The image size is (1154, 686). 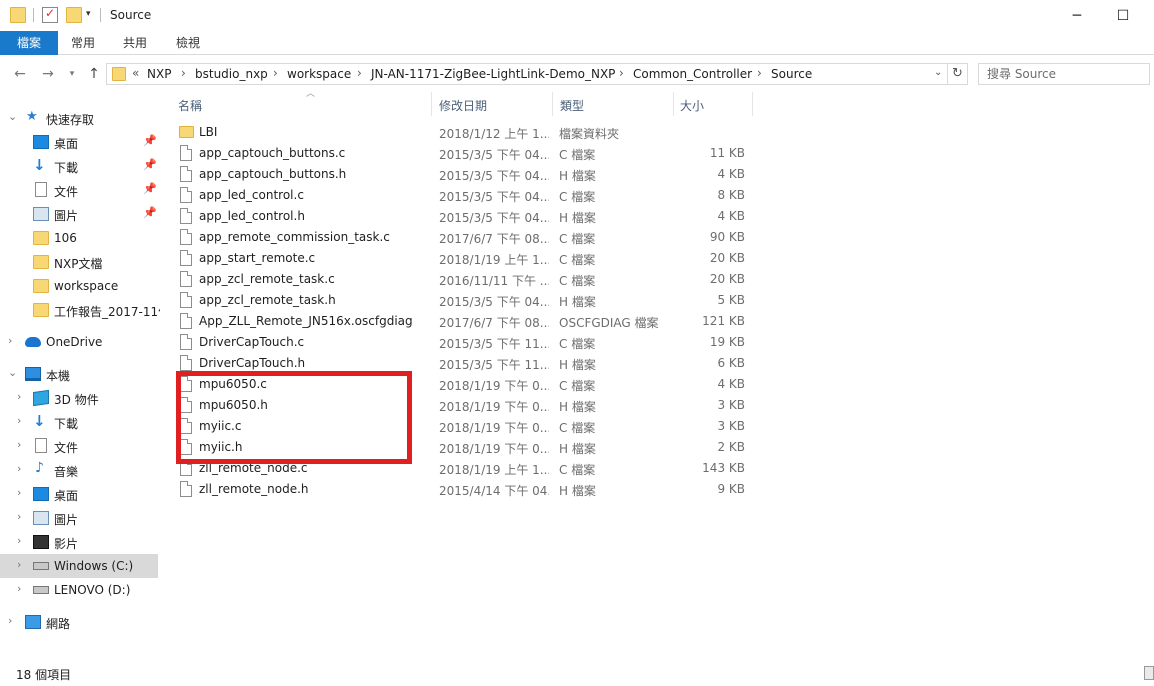 I want to click on sidebar-item-music: › ♪ 音樂, so click(x=79, y=470).